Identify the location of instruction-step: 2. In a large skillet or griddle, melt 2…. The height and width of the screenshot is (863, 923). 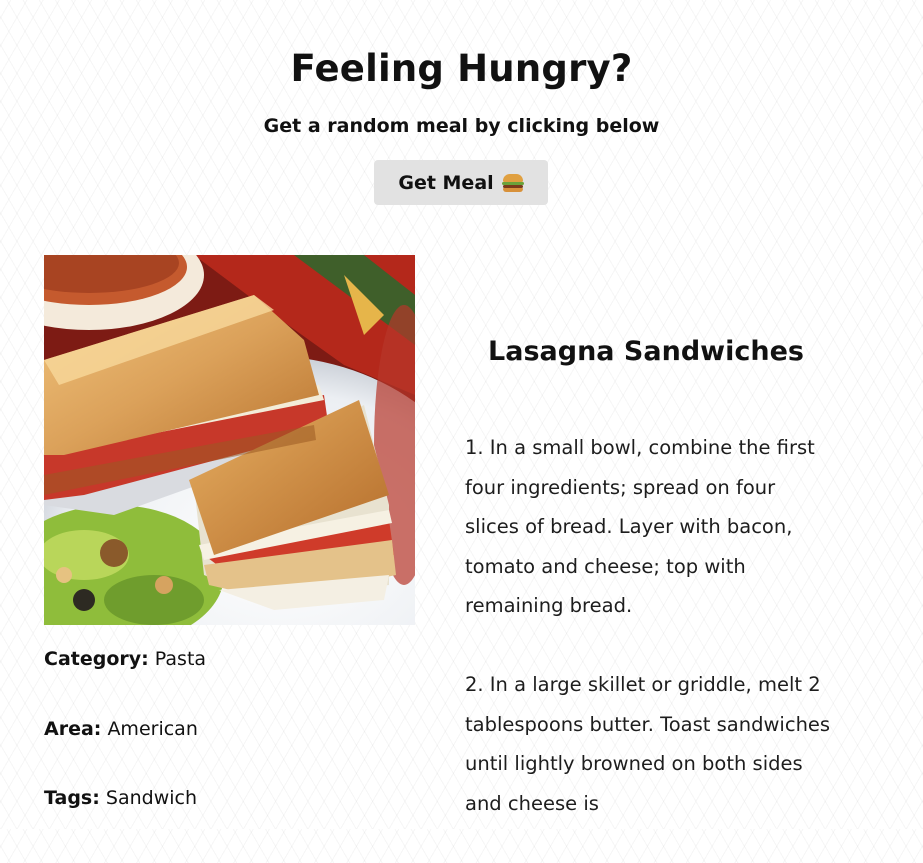
(648, 744).